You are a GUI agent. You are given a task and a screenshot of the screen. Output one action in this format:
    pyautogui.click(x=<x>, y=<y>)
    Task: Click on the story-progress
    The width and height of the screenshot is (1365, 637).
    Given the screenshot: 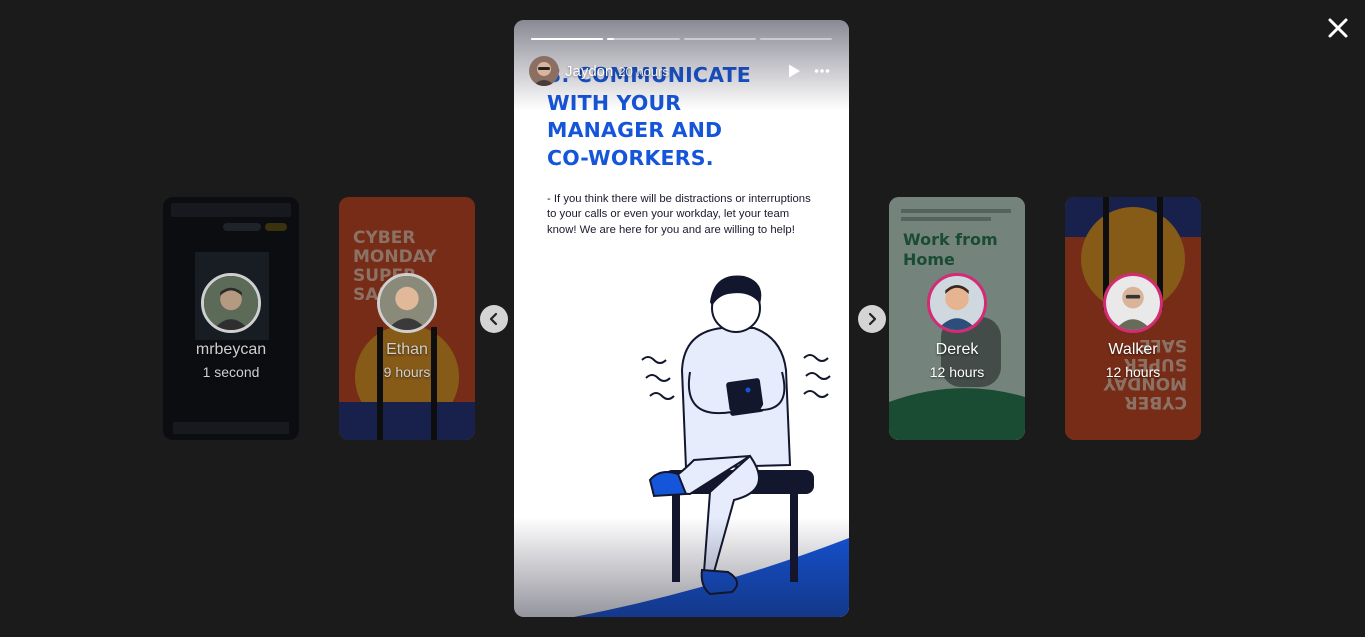 What is the action you would take?
    pyautogui.click(x=681, y=39)
    